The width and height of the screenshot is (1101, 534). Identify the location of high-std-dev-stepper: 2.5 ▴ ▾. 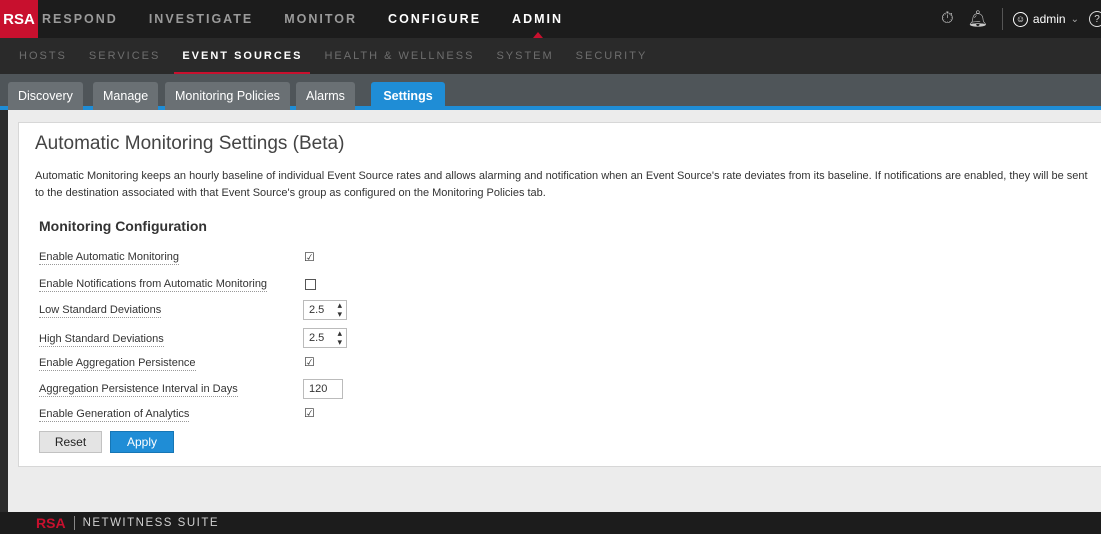
(325, 338).